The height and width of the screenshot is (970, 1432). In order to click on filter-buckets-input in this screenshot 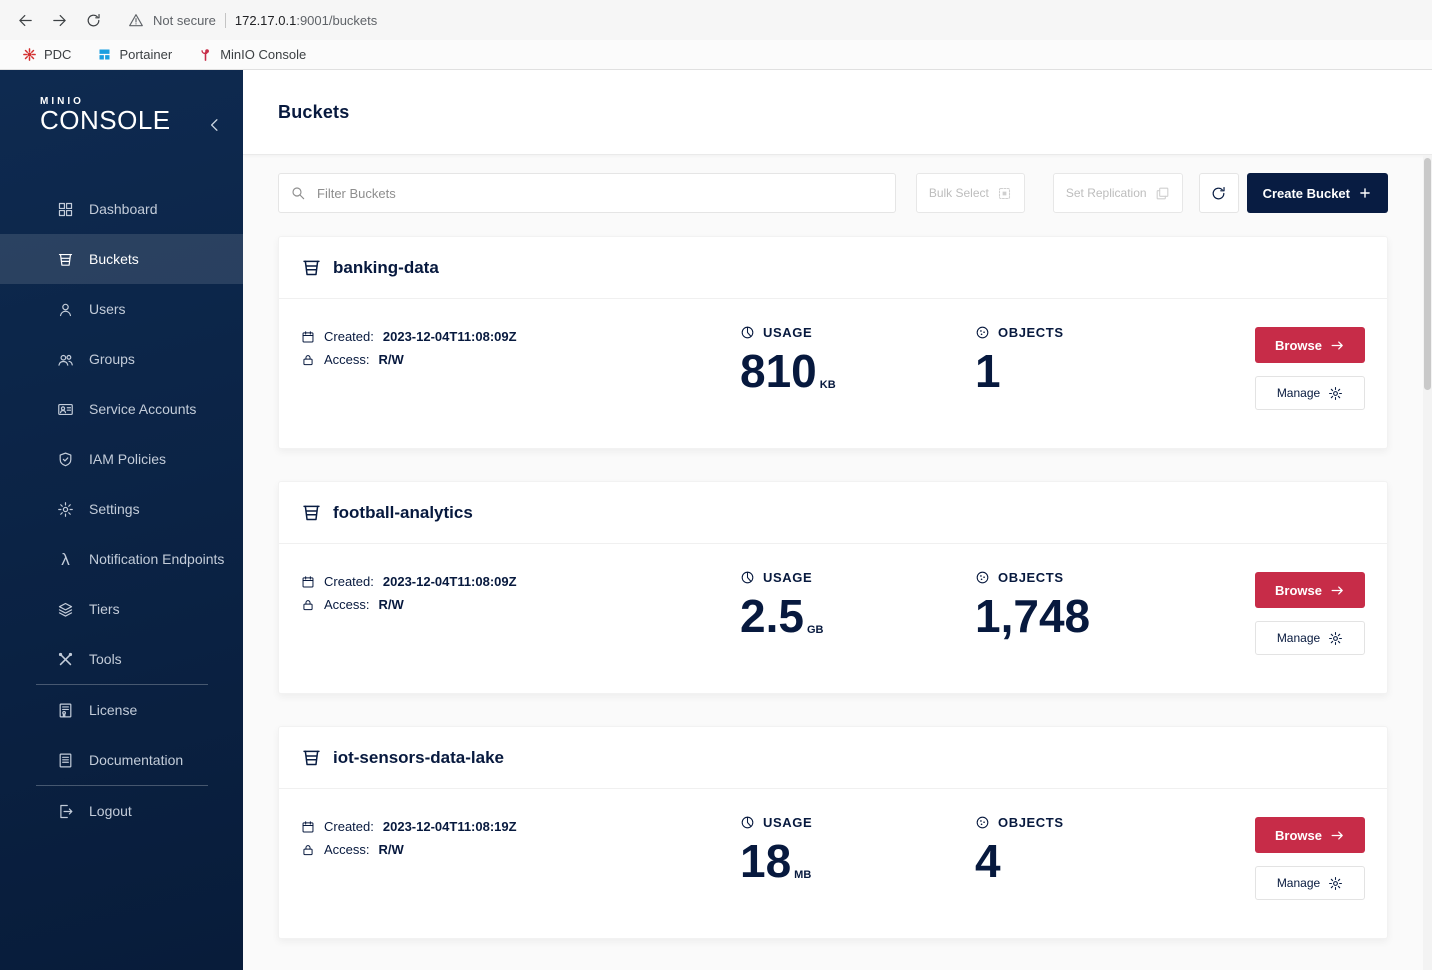, I will do `click(587, 193)`.